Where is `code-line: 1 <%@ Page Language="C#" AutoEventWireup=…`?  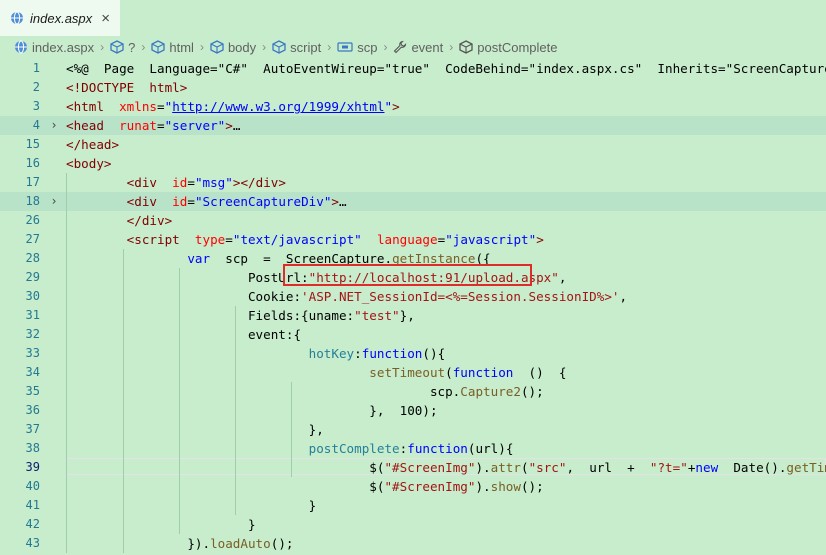 code-line: 1 <%@ Page Language="C#" AutoEventWireup=… is located at coordinates (413, 68).